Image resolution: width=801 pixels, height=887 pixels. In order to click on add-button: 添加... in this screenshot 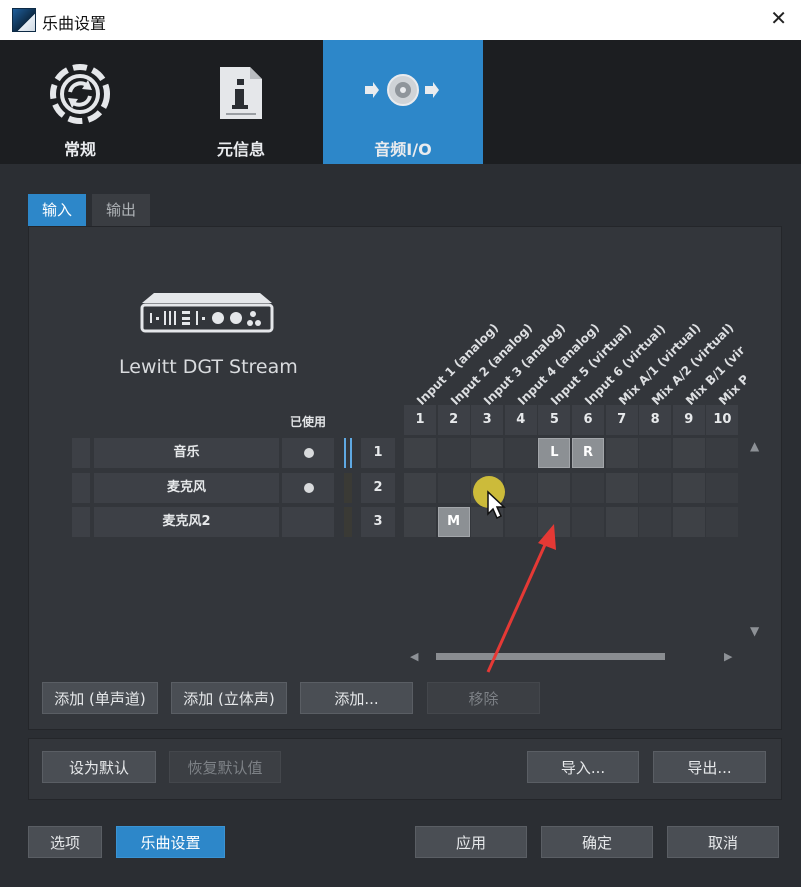, I will do `click(356, 698)`.